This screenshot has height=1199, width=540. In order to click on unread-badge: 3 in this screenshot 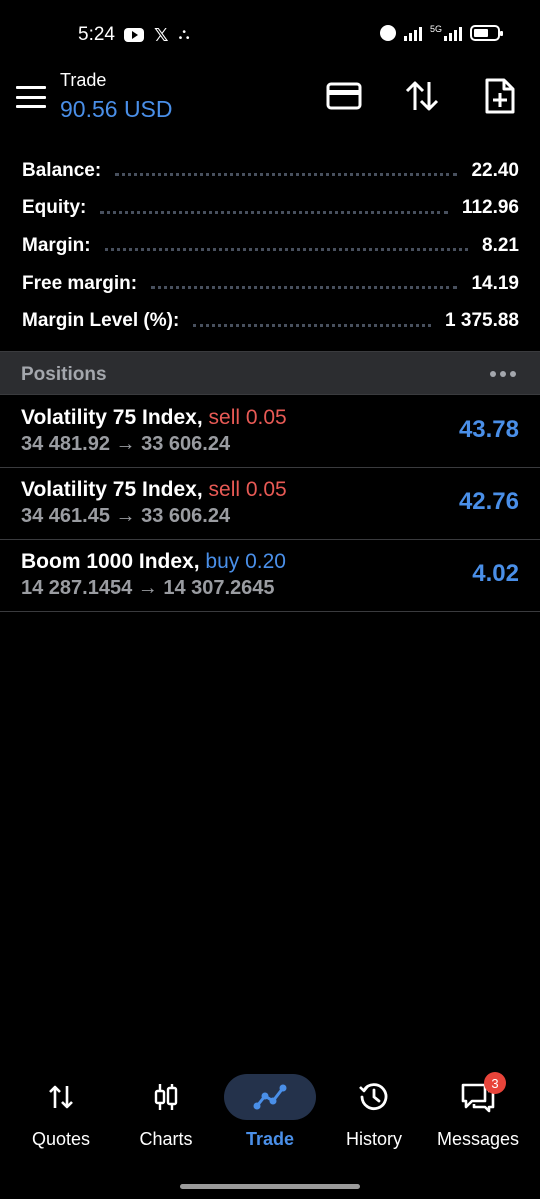, I will do `click(495, 1083)`.